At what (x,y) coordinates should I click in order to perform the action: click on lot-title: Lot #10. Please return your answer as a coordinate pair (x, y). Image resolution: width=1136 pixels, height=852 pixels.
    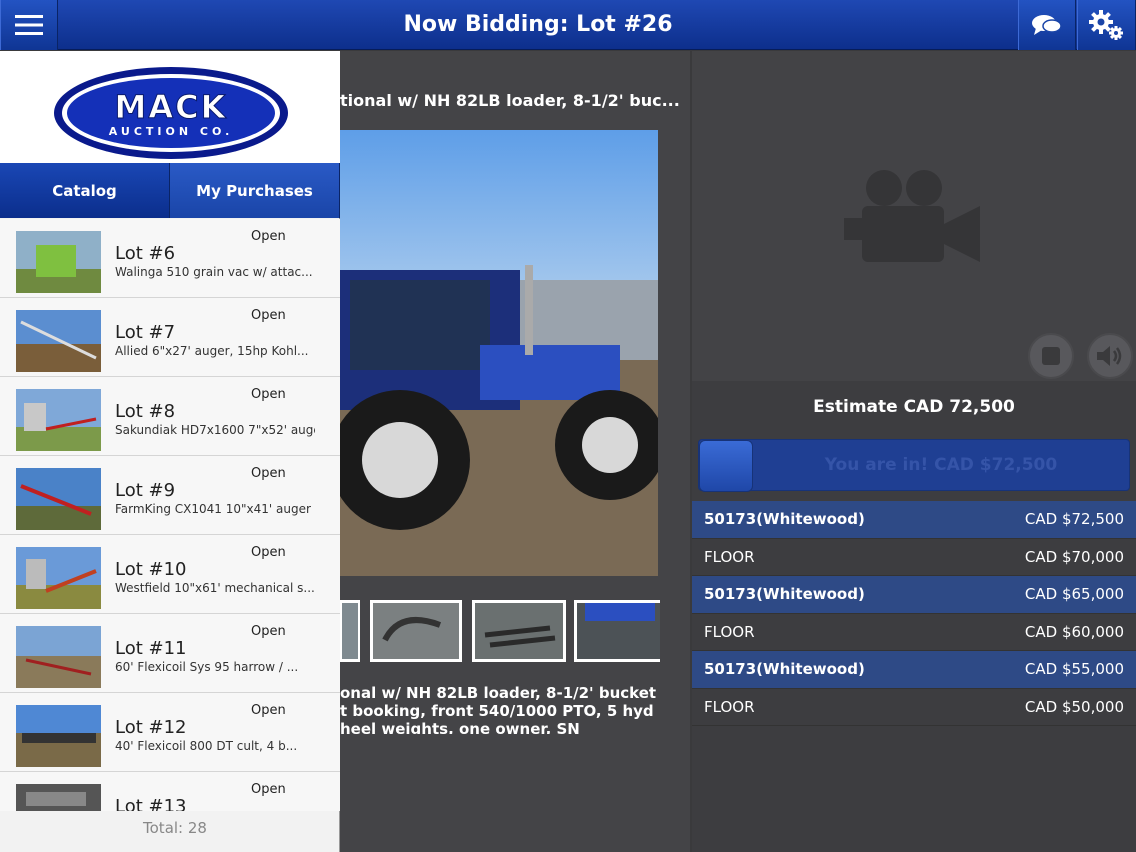
    Looking at the image, I should click on (151, 569).